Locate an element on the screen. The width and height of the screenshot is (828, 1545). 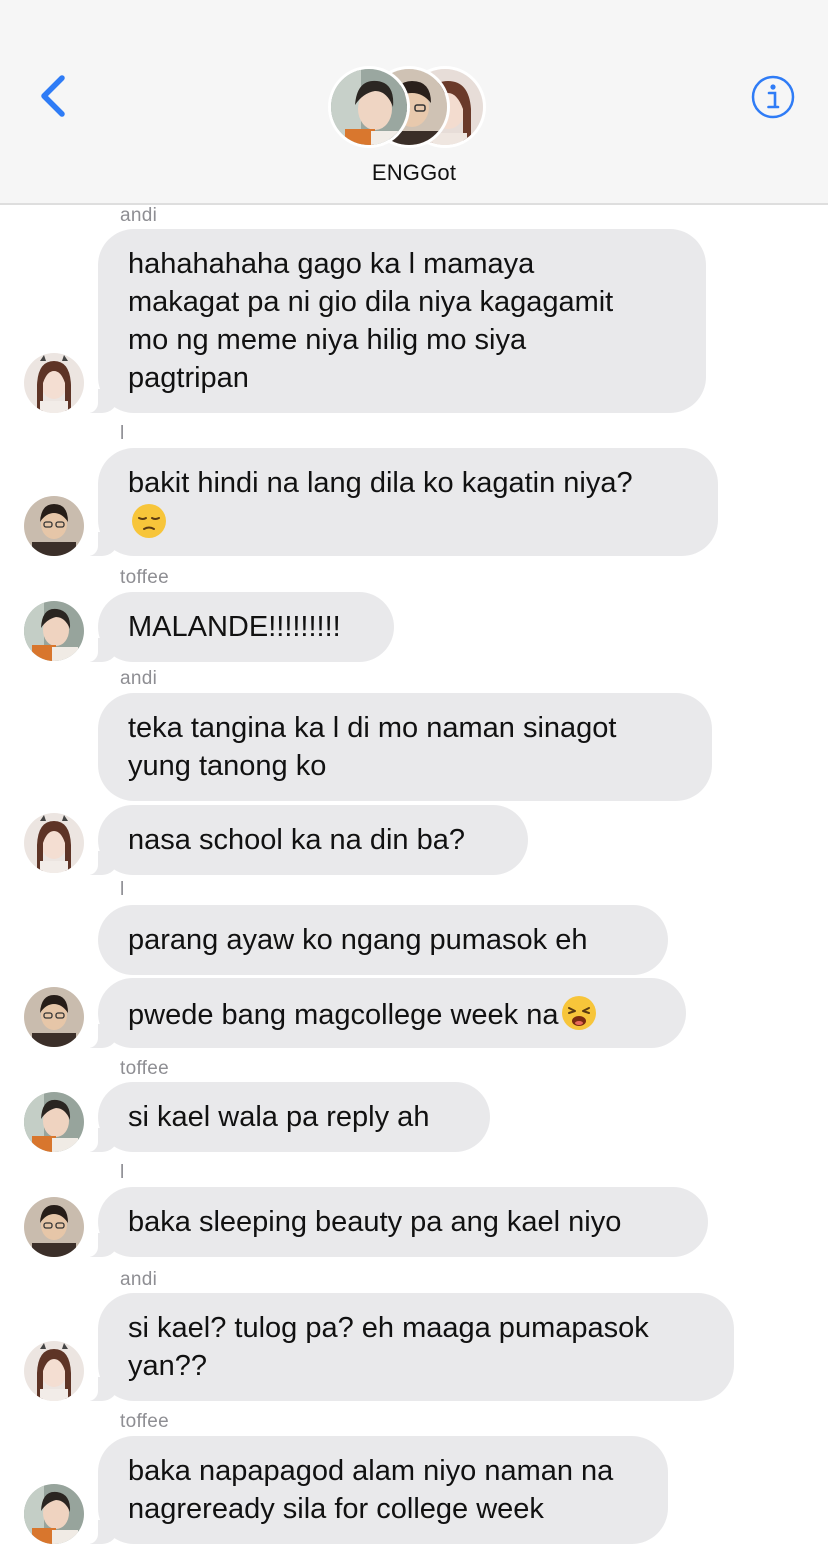
message-text: baka napapagod alam niyo naman na is located at coordinates (371, 1471).